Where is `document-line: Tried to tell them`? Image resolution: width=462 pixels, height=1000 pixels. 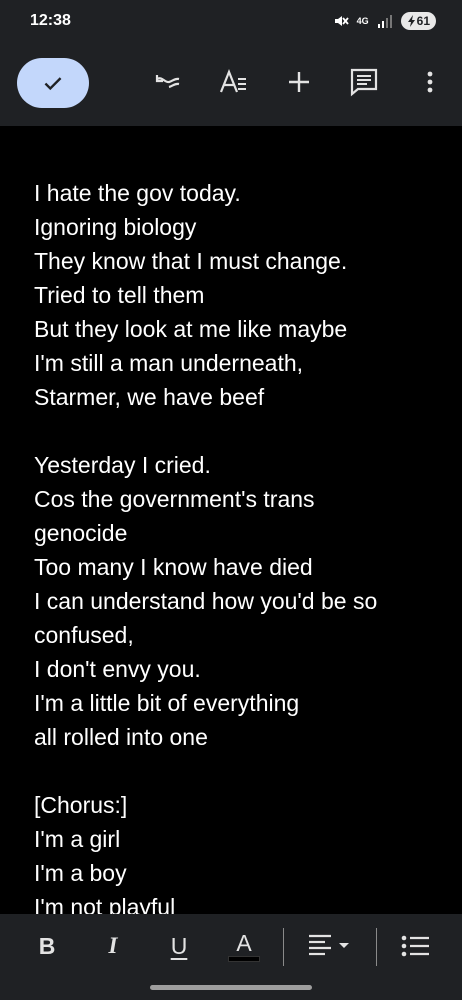 document-line: Tried to tell them is located at coordinates (119, 295).